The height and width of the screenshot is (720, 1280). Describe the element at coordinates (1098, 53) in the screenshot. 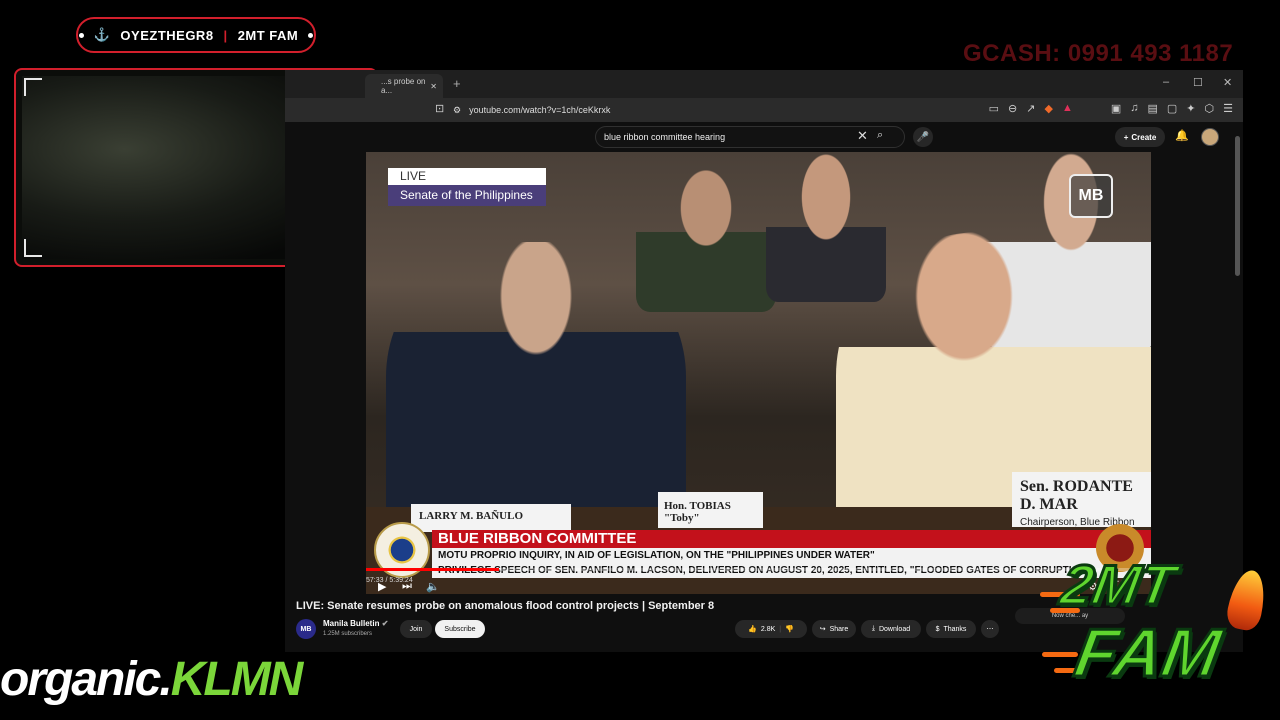

I see `gcash-text: GCASH: 0991 493 1187` at that location.